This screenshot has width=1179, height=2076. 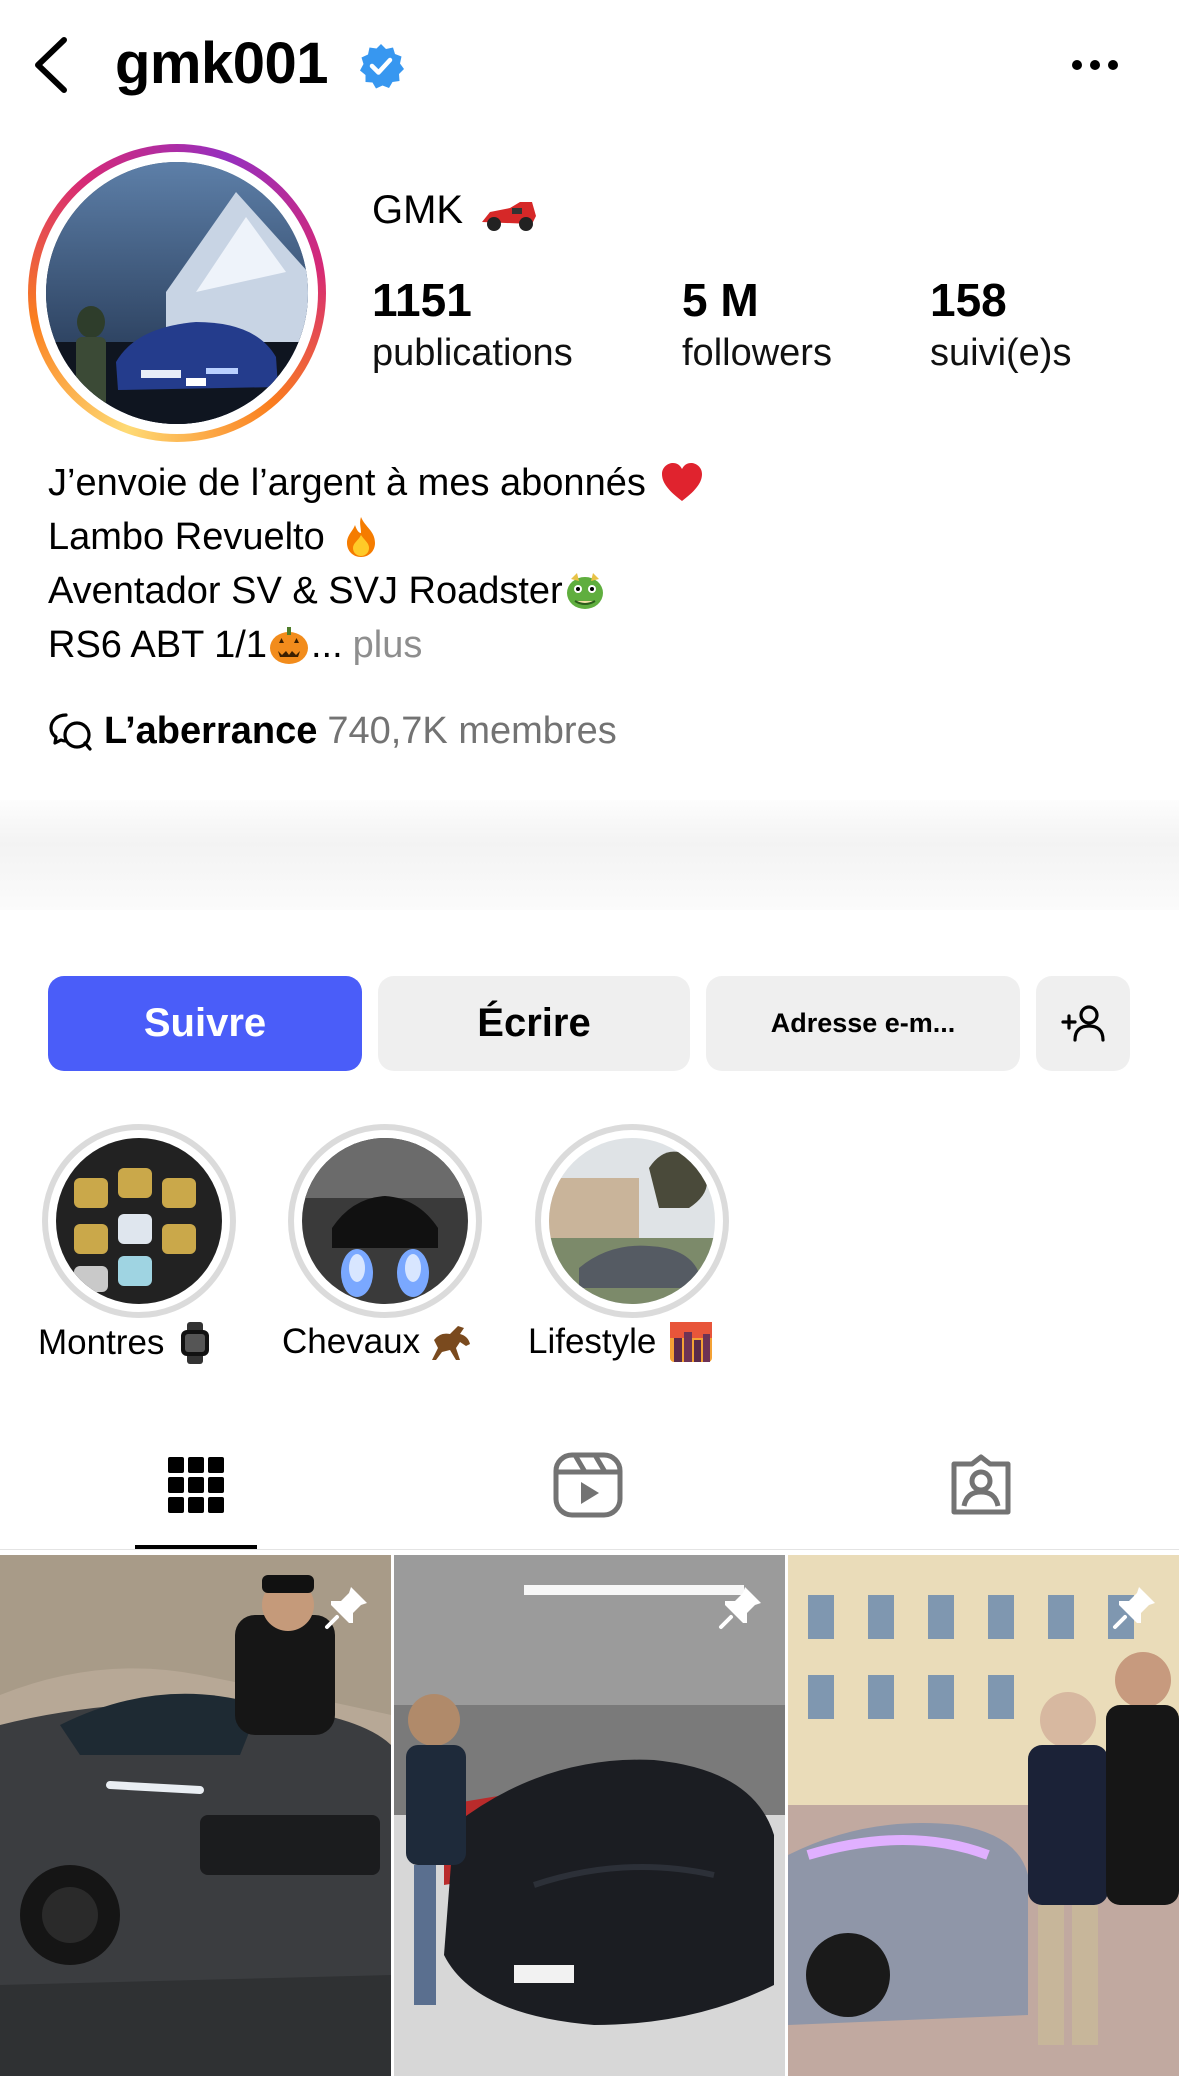 What do you see at coordinates (382, 66) in the screenshot?
I see `verified-badge-icon` at bounding box center [382, 66].